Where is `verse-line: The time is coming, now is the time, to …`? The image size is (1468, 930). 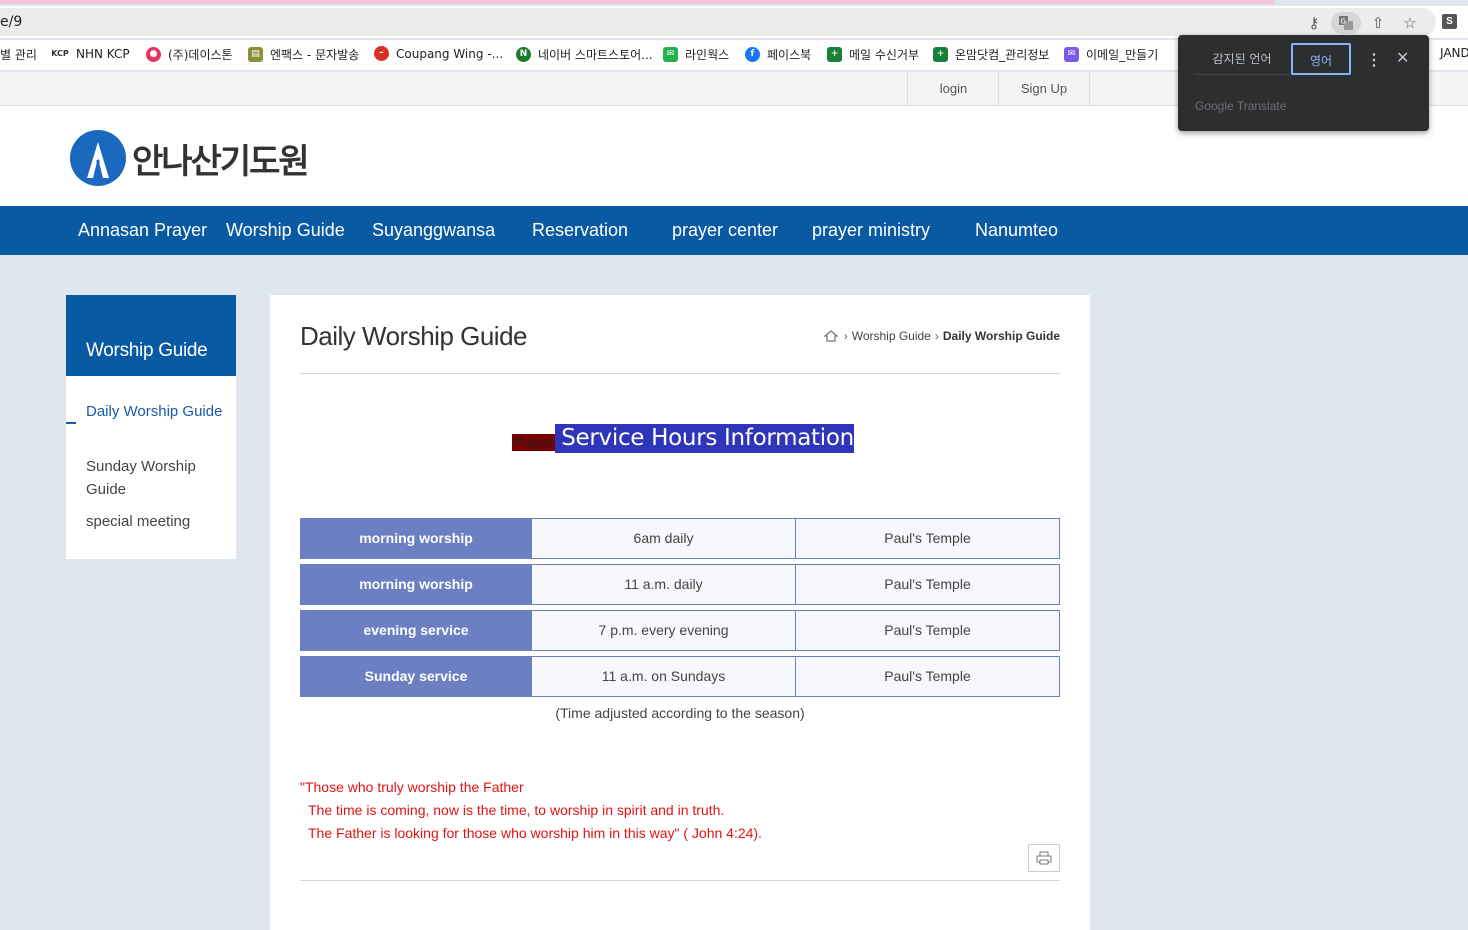
verse-line: The time is coming, now is the time, to … is located at coordinates (516, 810).